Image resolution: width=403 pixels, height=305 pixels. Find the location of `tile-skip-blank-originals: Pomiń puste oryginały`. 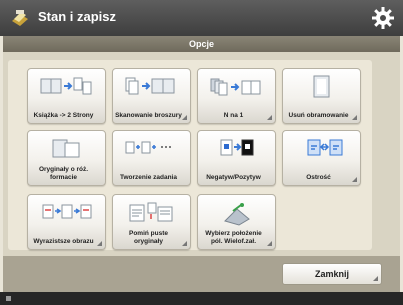

tile-skip-blank-originals: Pomiń puste oryginały is located at coordinates (151, 222).